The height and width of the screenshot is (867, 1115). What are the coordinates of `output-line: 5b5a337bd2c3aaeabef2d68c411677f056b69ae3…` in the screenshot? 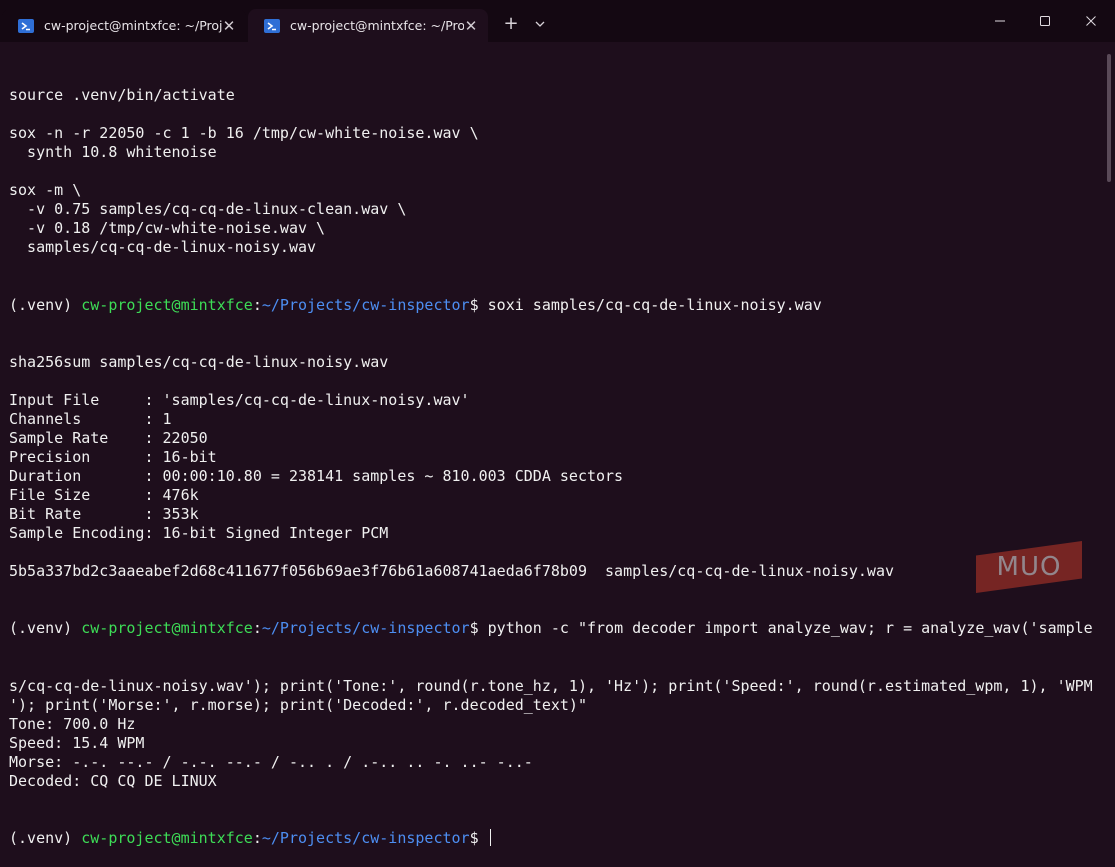 It's located at (452, 571).